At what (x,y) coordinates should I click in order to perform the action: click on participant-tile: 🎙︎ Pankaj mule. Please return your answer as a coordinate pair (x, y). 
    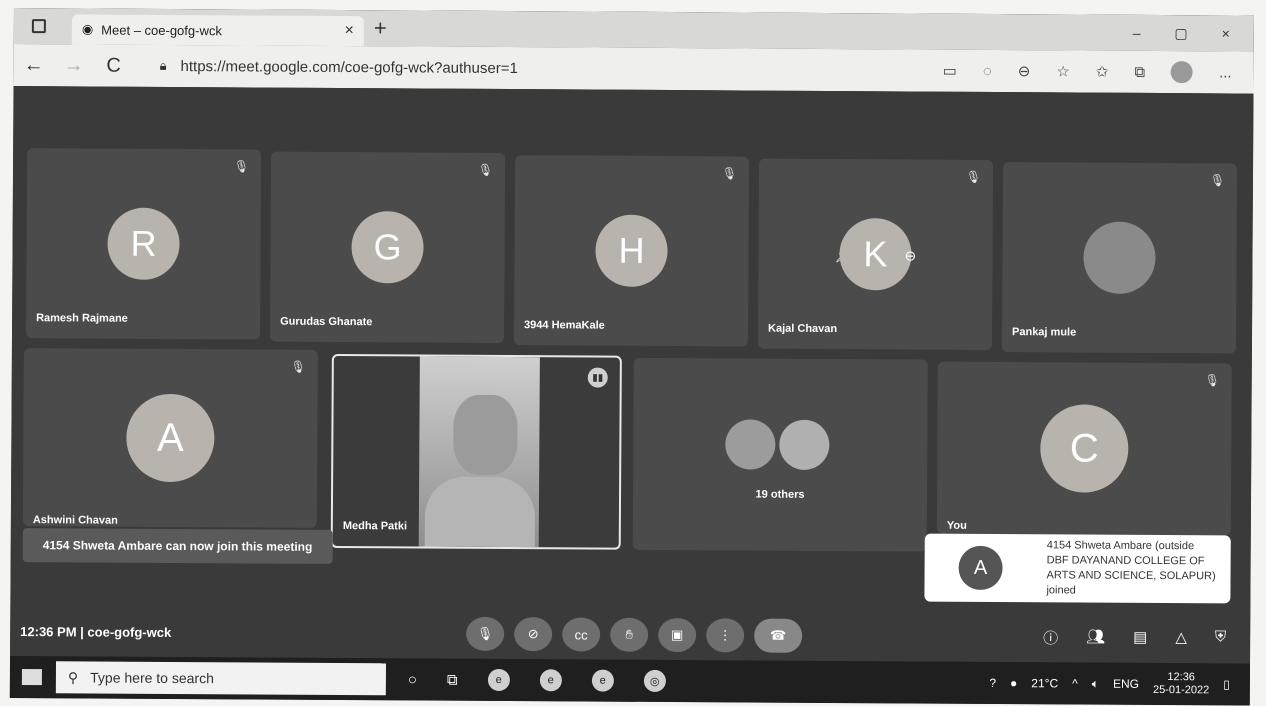
    Looking at the image, I should click on (1119, 258).